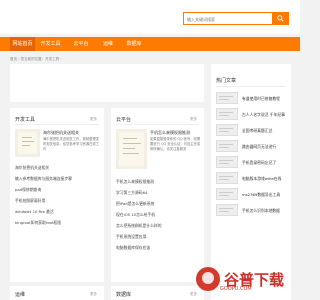 The image size is (320, 300). What do you see at coordinates (170, 133) in the screenshot?
I see `featured-title: 手机怎么来摸权限推测` at bounding box center [170, 133].